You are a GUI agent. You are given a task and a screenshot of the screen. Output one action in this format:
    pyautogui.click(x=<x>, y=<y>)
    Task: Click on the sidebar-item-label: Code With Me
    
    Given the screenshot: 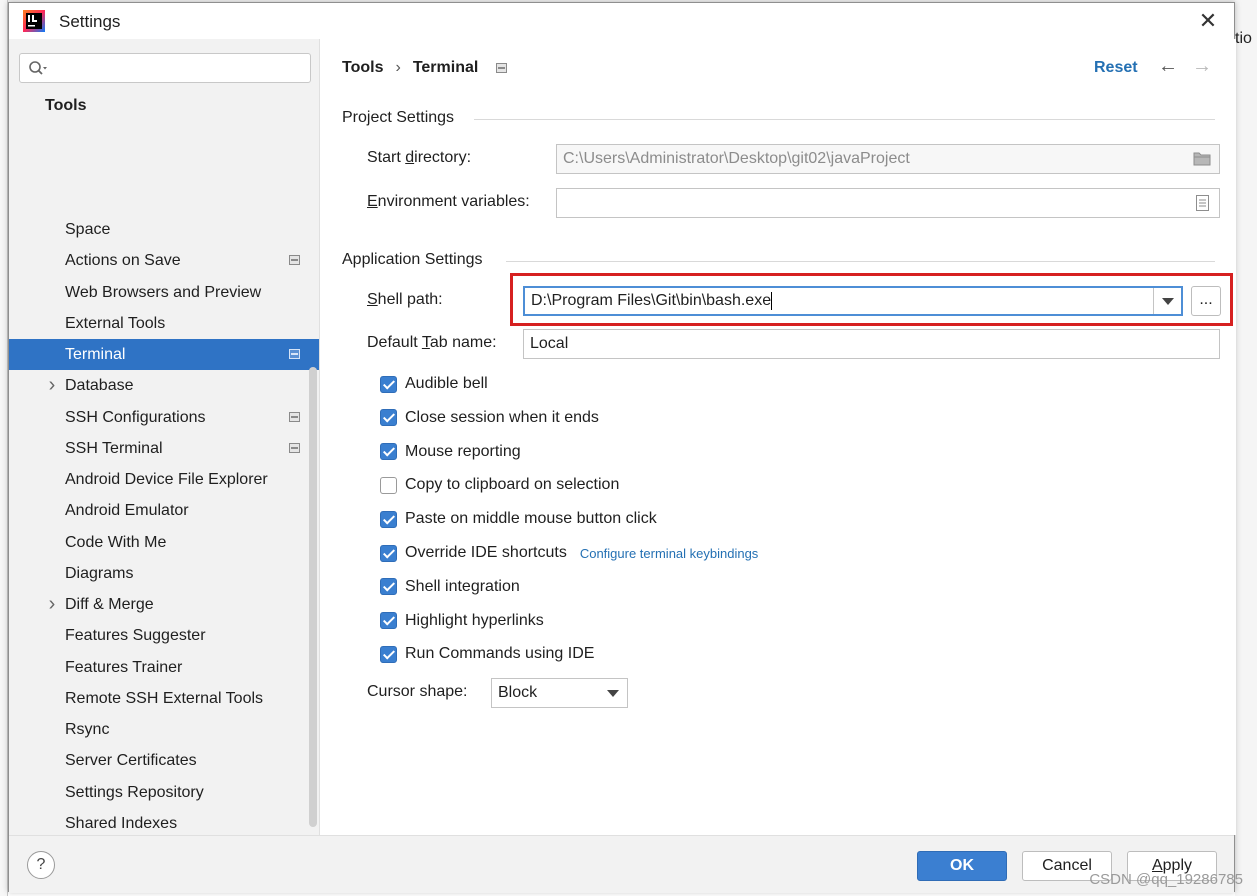 What is the action you would take?
    pyautogui.click(x=116, y=542)
    